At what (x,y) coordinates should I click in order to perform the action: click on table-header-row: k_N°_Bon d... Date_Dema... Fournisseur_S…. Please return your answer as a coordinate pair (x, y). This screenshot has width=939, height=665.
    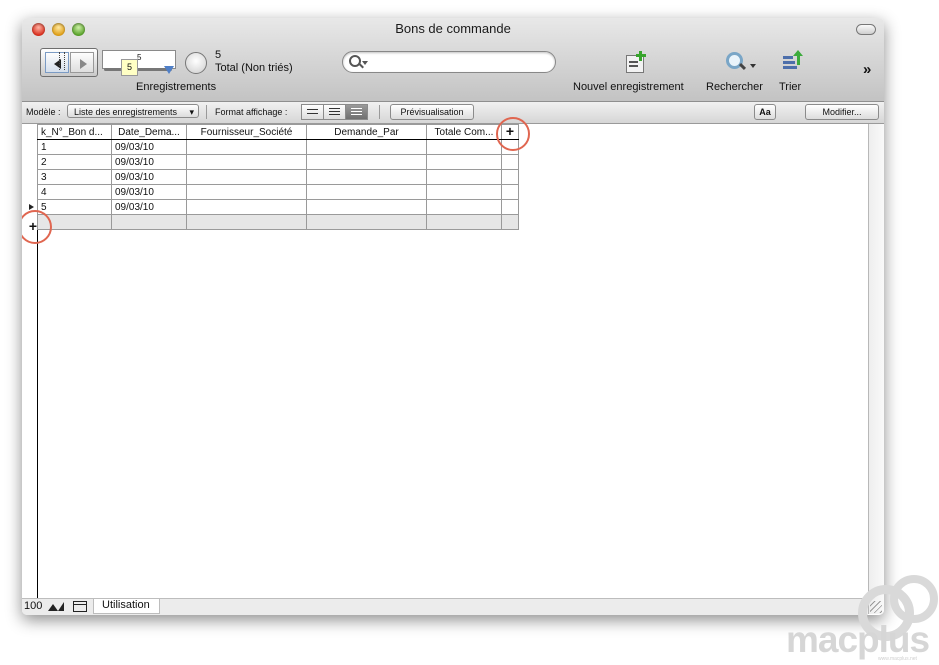
    Looking at the image, I should click on (278, 132).